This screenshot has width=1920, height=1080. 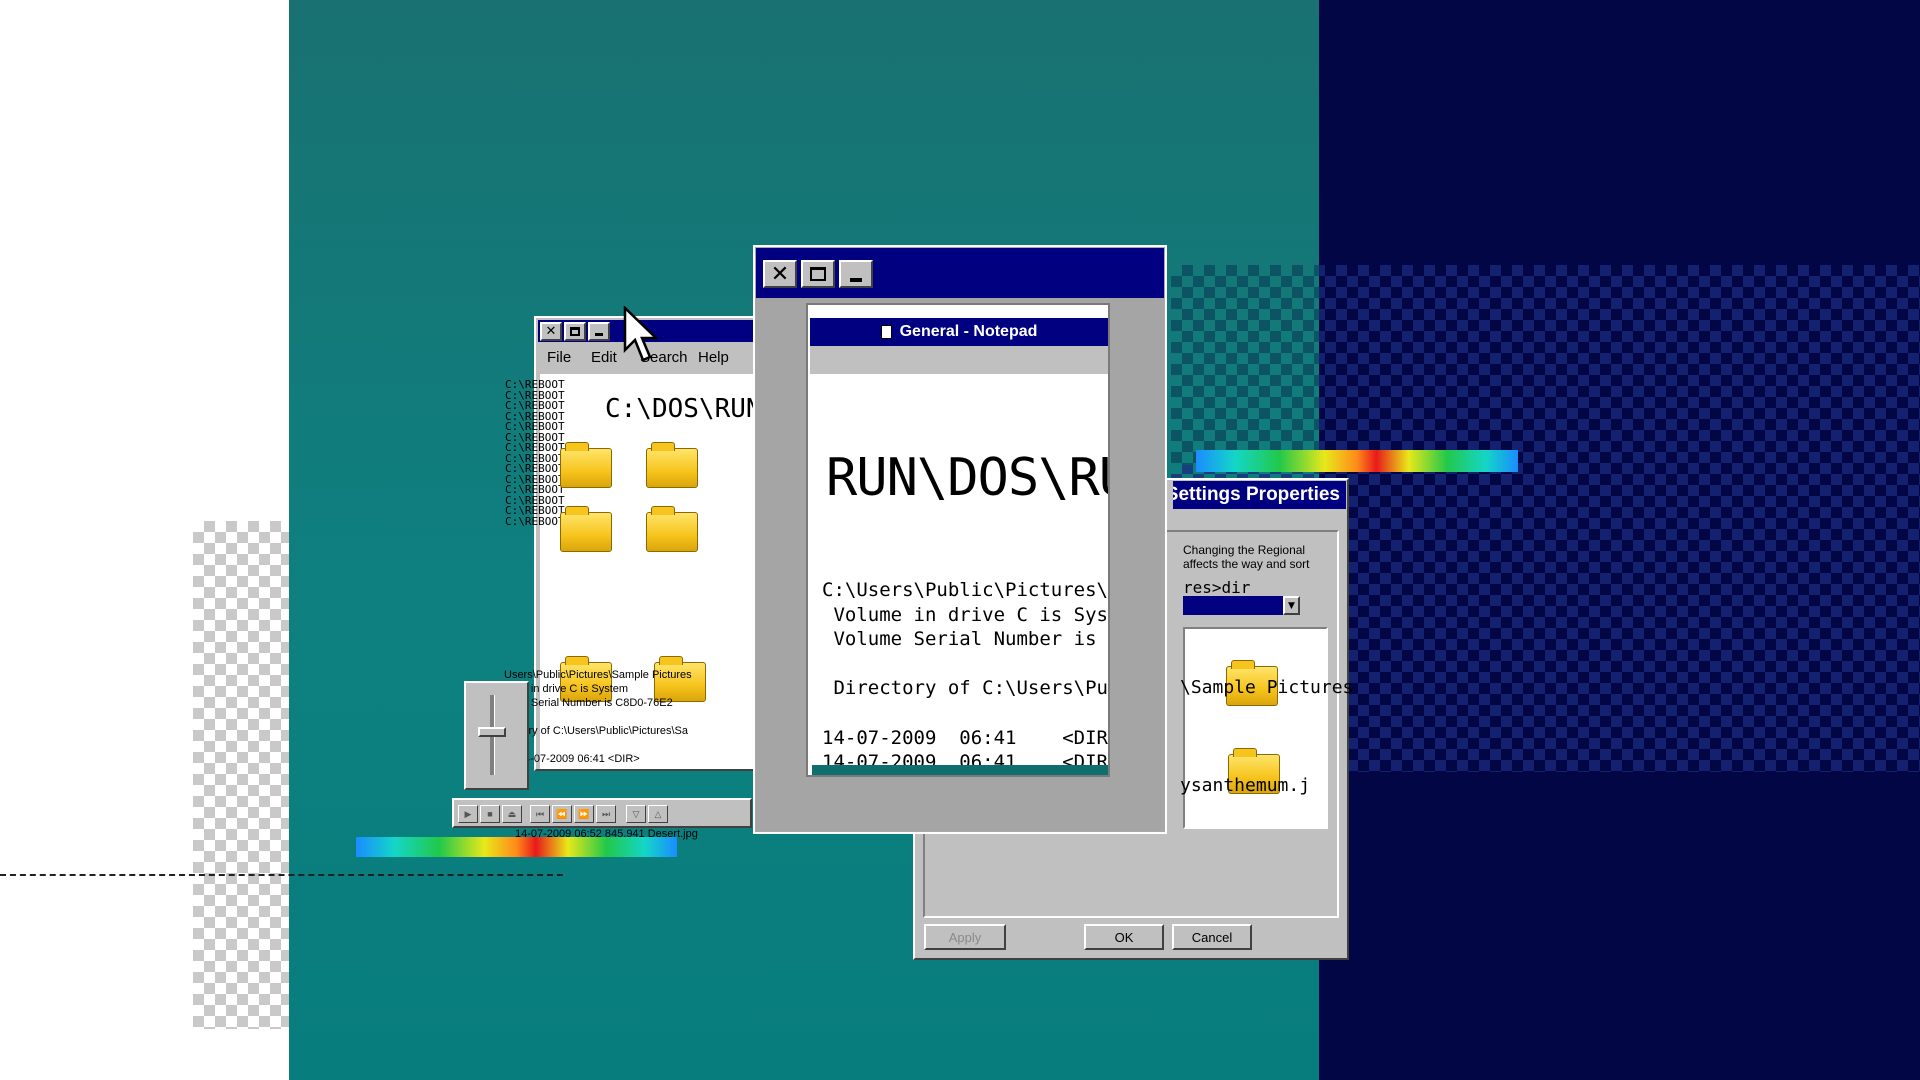 I want to click on stop-icon: ■, so click(x=490, y=814).